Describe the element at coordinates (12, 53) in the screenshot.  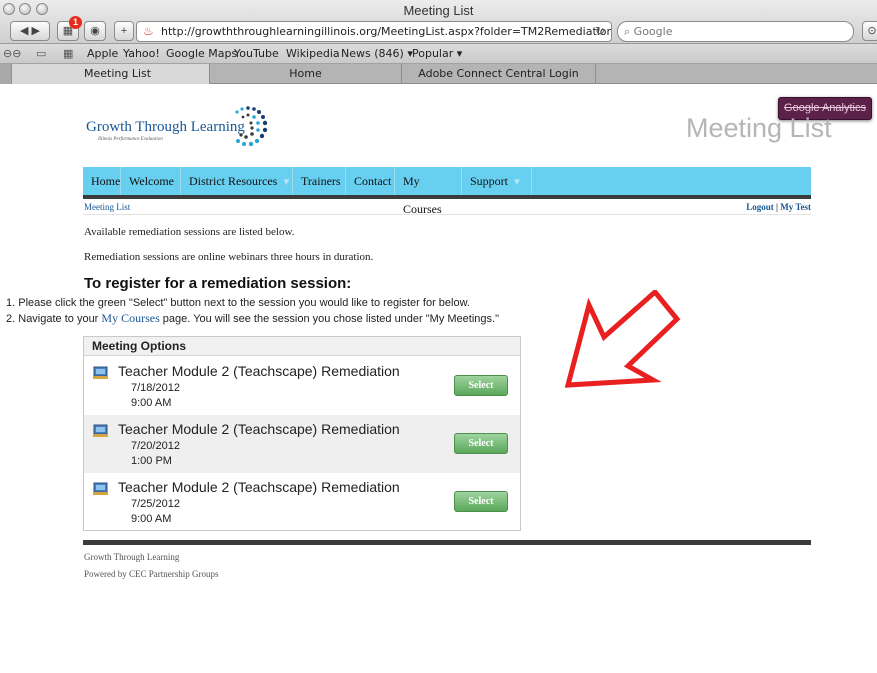
I see `reading-list-icon: ⊖⊖` at that location.